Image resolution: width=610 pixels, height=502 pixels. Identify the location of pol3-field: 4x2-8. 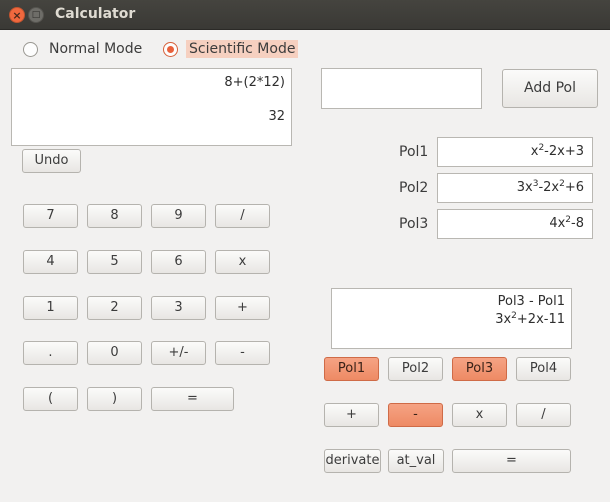
(515, 224).